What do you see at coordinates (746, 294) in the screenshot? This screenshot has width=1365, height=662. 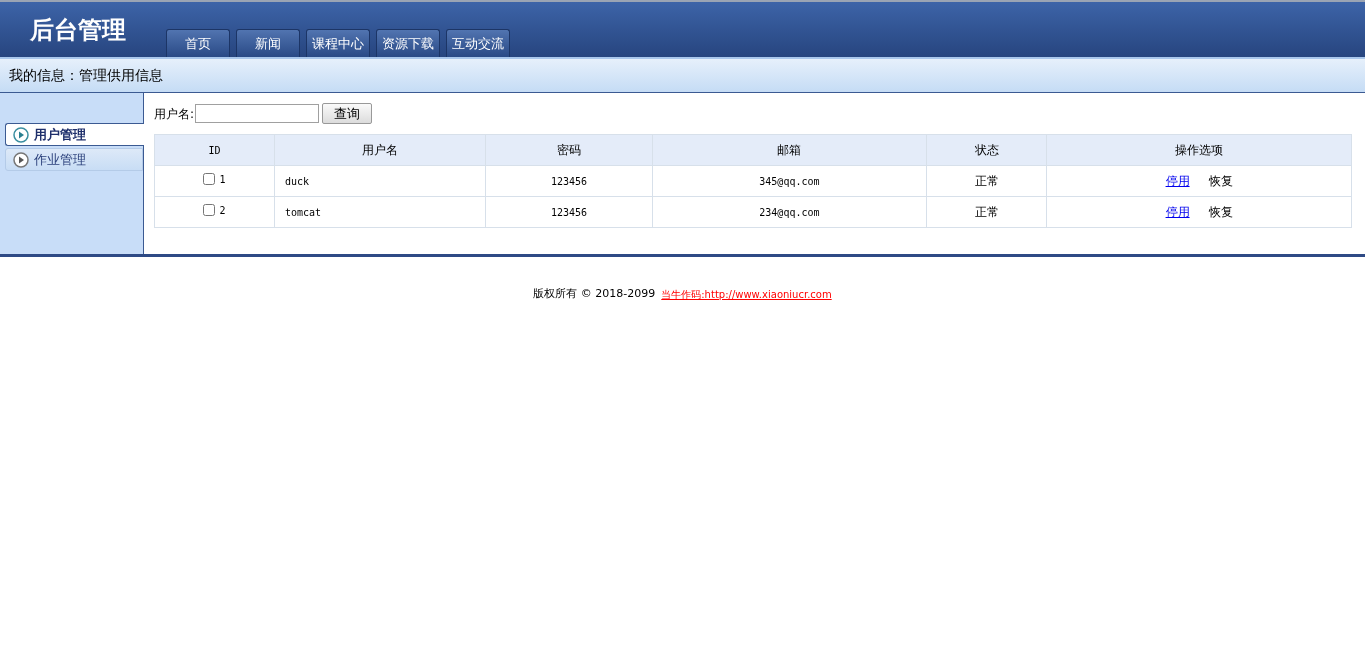 I see `site-link: 当牛作码:http://www.xiaoniucr.com` at bounding box center [746, 294].